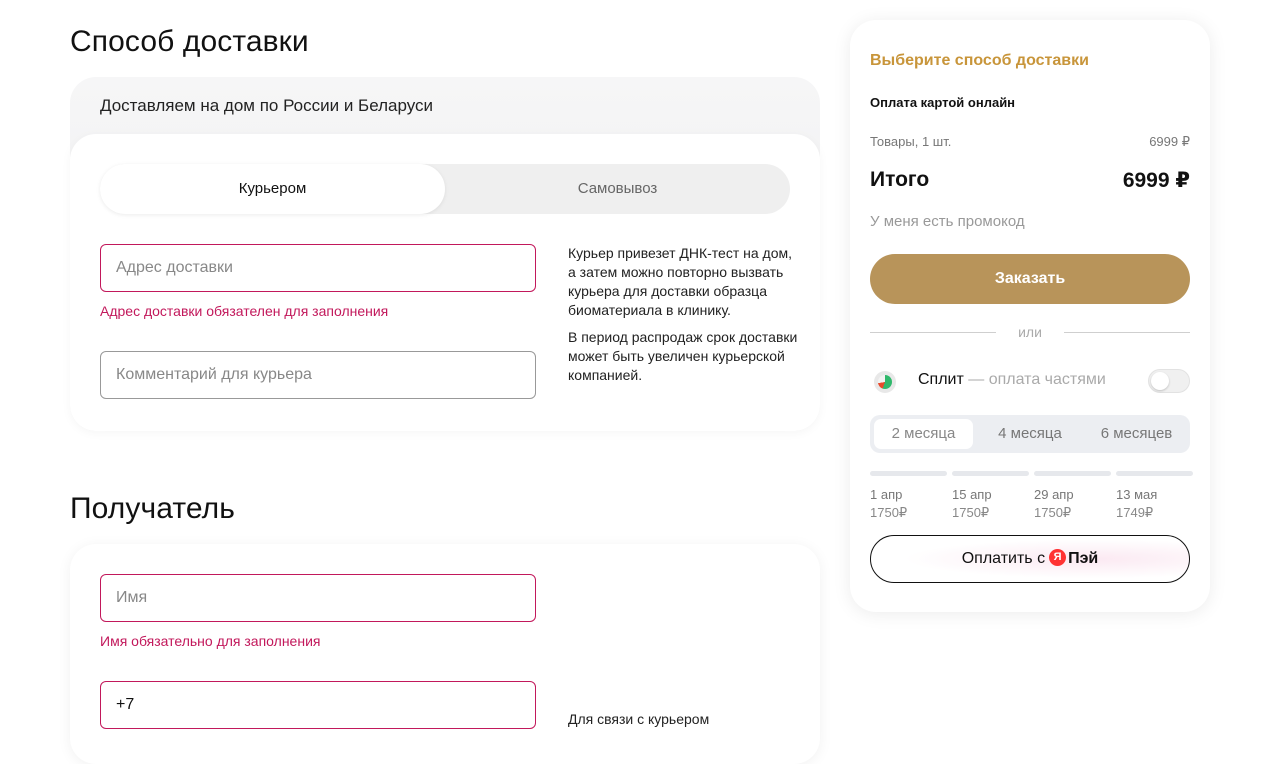 The width and height of the screenshot is (1280, 764). What do you see at coordinates (1169, 141) in the screenshot?
I see `goods-price: 6999 ₽` at bounding box center [1169, 141].